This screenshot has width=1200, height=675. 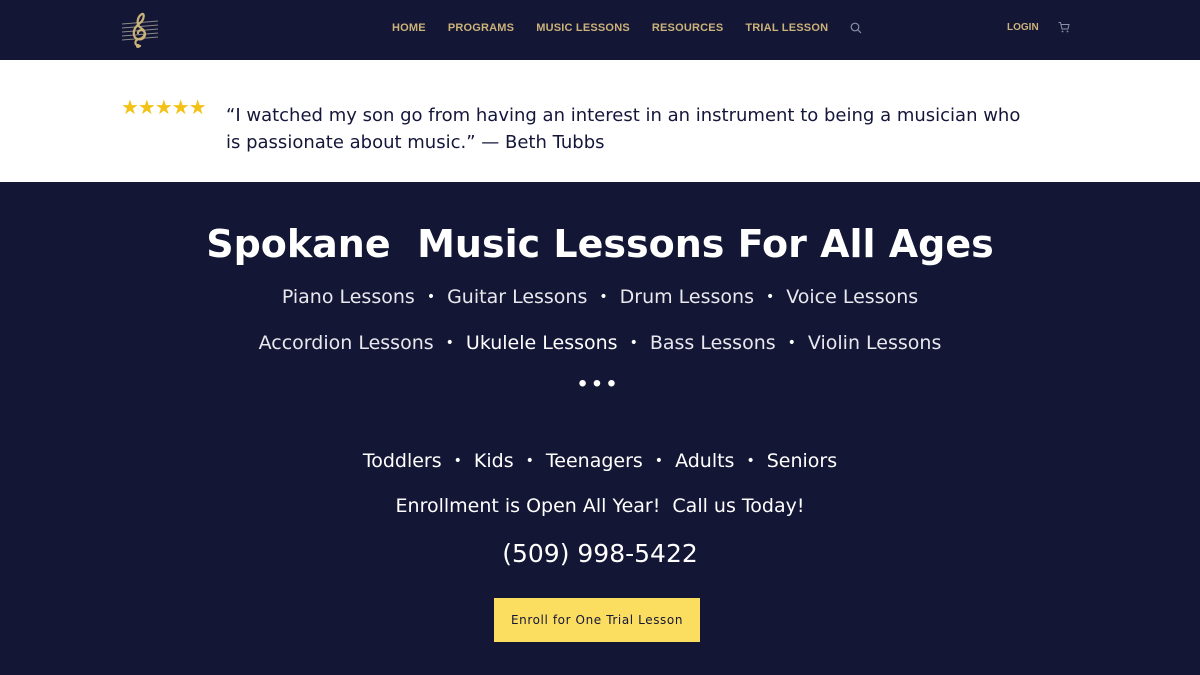 I want to click on guitar-lessons-link: Guitar Lessons, so click(x=517, y=297).